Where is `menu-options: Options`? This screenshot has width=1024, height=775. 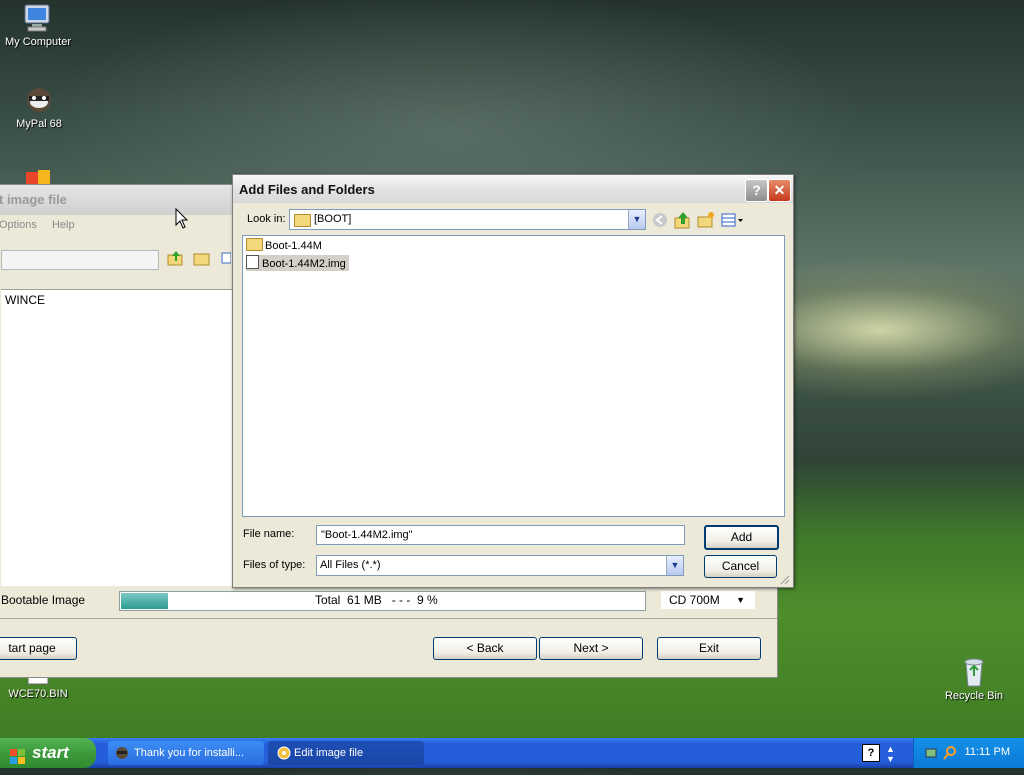
menu-options: Options is located at coordinates (18, 225).